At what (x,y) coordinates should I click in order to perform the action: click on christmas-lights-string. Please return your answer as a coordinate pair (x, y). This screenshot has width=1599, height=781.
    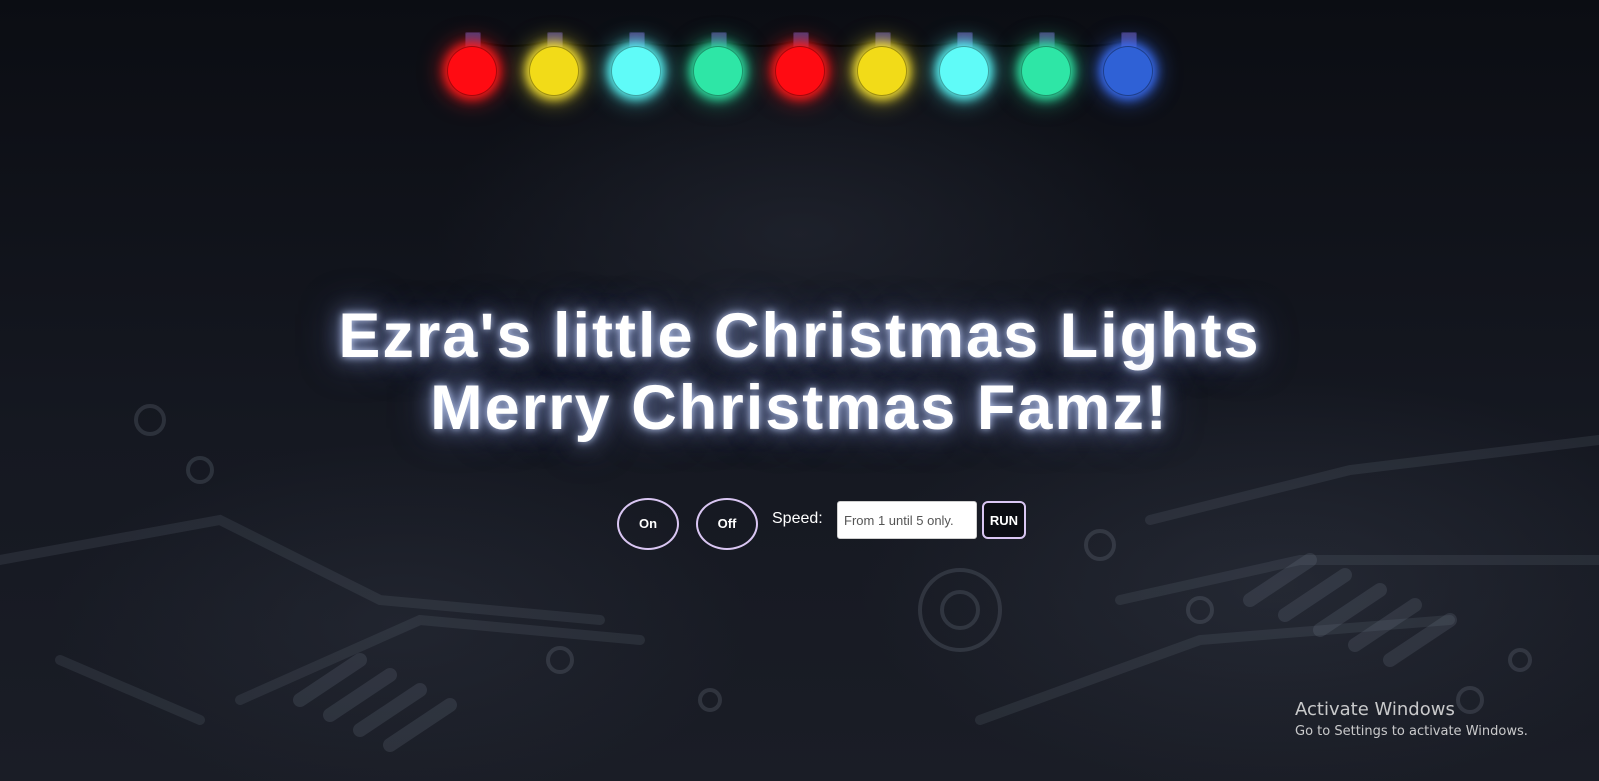
    Looking at the image, I should click on (799, 55).